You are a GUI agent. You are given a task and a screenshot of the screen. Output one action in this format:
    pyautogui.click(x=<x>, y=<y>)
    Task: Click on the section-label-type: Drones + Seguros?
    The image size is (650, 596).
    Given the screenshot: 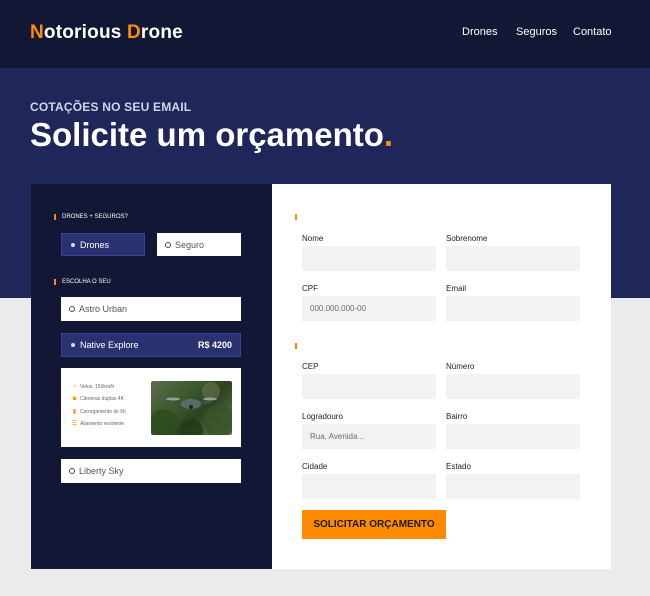 What is the action you would take?
    pyautogui.click(x=91, y=217)
    